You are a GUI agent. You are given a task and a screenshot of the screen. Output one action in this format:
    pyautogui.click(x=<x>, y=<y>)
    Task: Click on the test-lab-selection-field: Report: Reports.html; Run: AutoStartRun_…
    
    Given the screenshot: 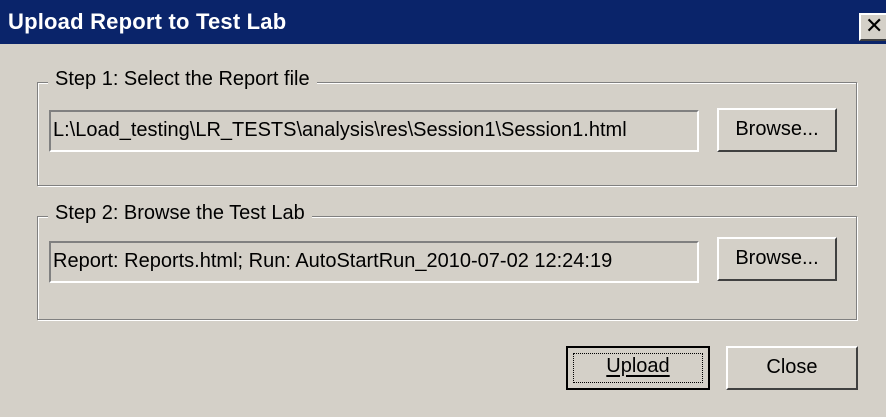 What is the action you would take?
    pyautogui.click(x=374, y=262)
    